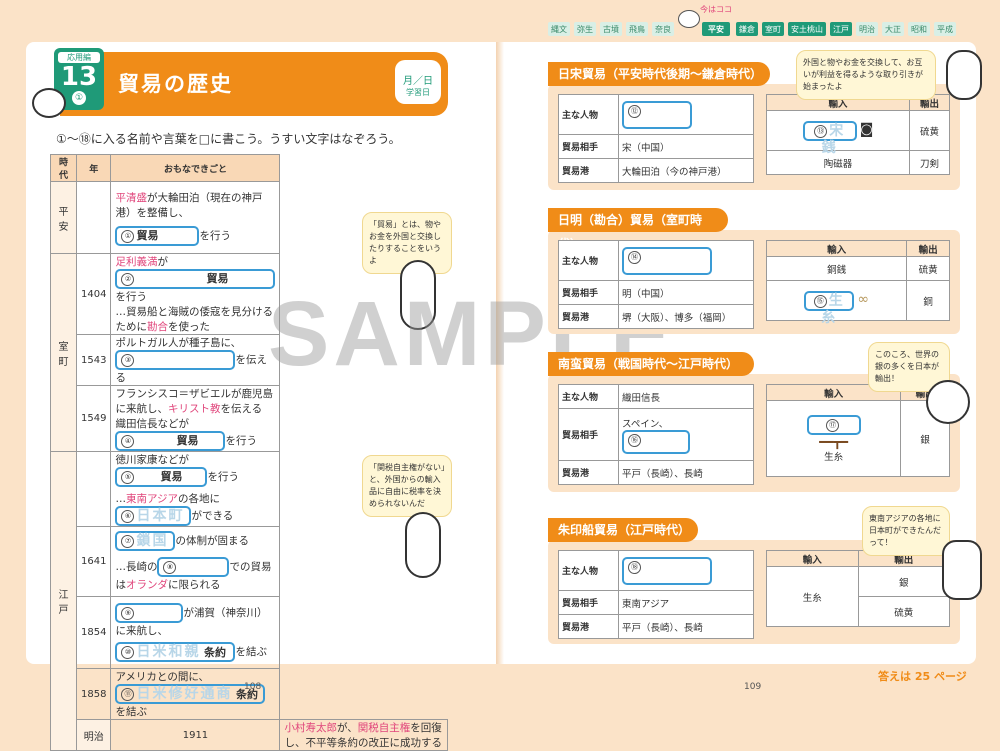 The height and width of the screenshot is (751, 1000). Describe the element at coordinates (903, 611) in the screenshot. I see `export-item: 硫黄` at that location.